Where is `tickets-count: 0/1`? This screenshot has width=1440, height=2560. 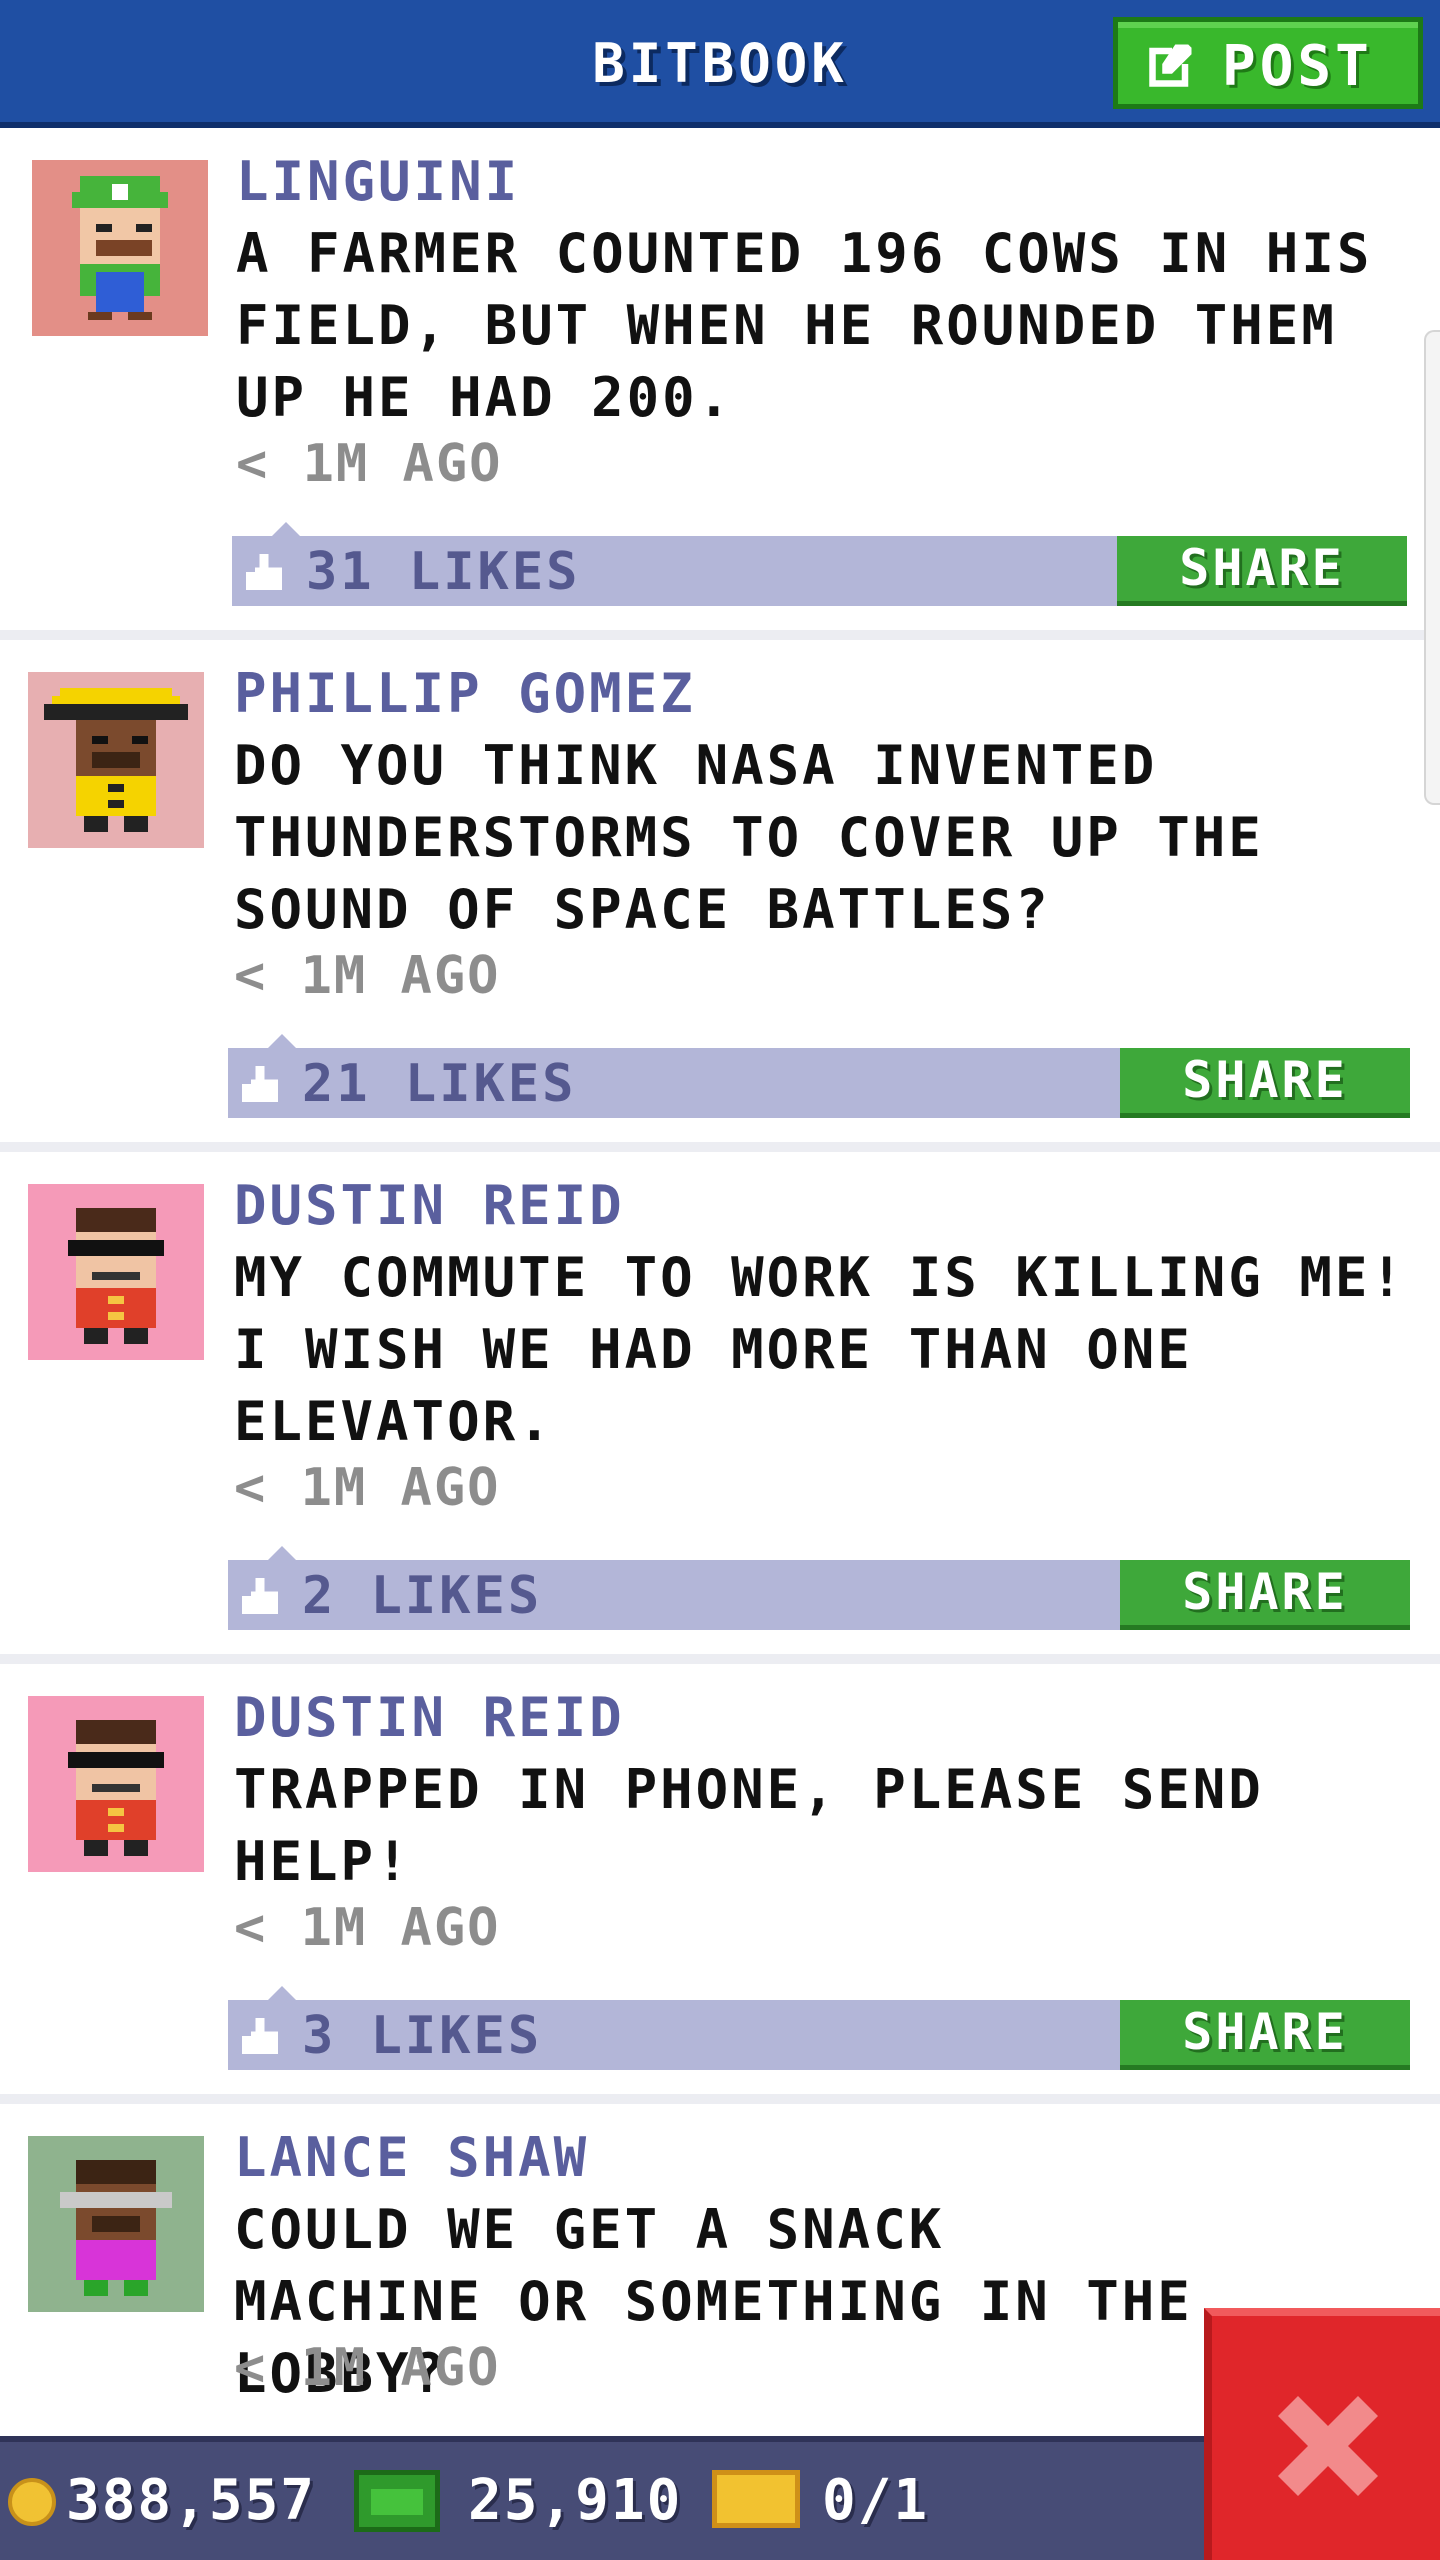 tickets-count: 0/1 is located at coordinates (876, 2500).